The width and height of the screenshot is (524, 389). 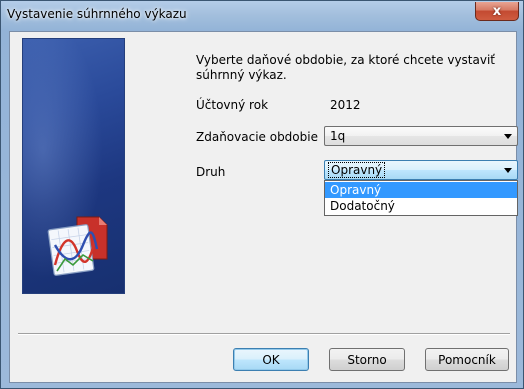 I want to click on dropdown-option: Dodatočný, so click(x=421, y=206).